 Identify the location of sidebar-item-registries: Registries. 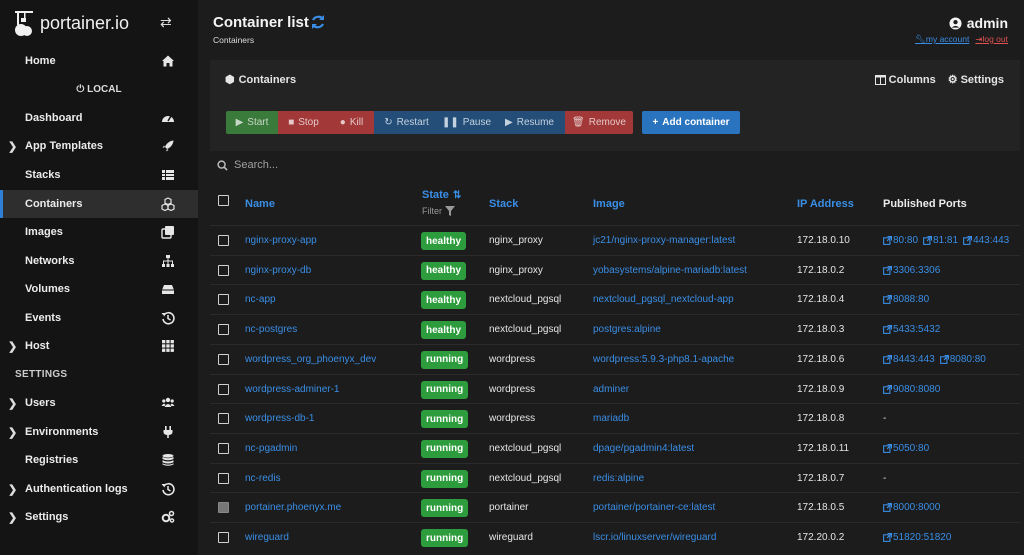
(99, 460).